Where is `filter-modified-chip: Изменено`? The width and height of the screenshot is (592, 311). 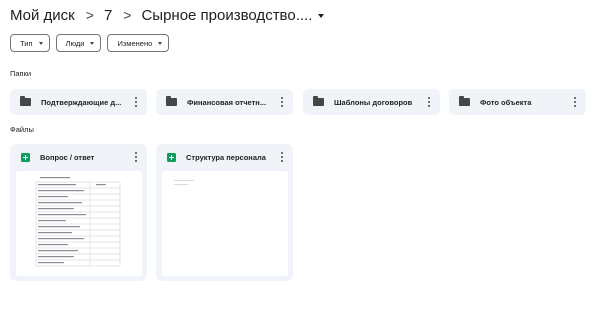 filter-modified-chip: Изменено is located at coordinates (138, 43).